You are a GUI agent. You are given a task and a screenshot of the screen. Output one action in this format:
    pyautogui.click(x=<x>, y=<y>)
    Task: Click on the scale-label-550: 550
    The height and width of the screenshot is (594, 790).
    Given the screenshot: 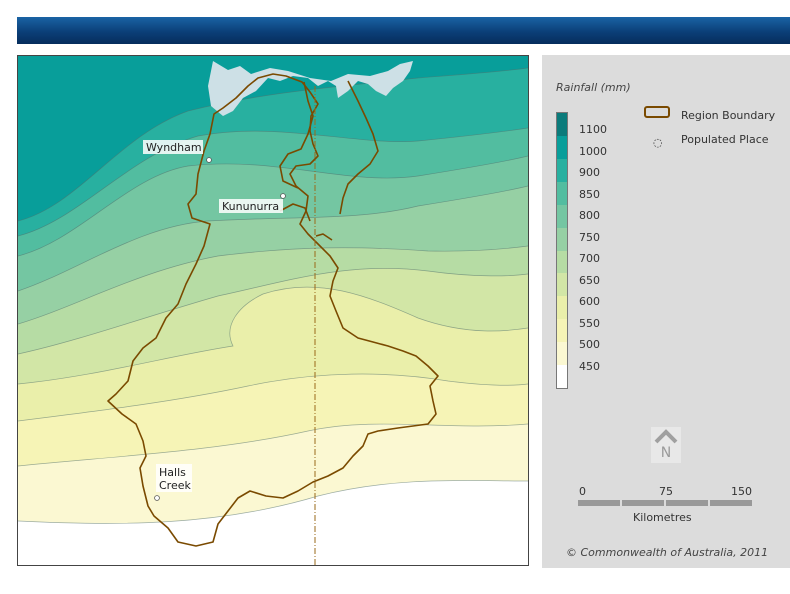 What is the action you would take?
    pyautogui.click(x=589, y=323)
    